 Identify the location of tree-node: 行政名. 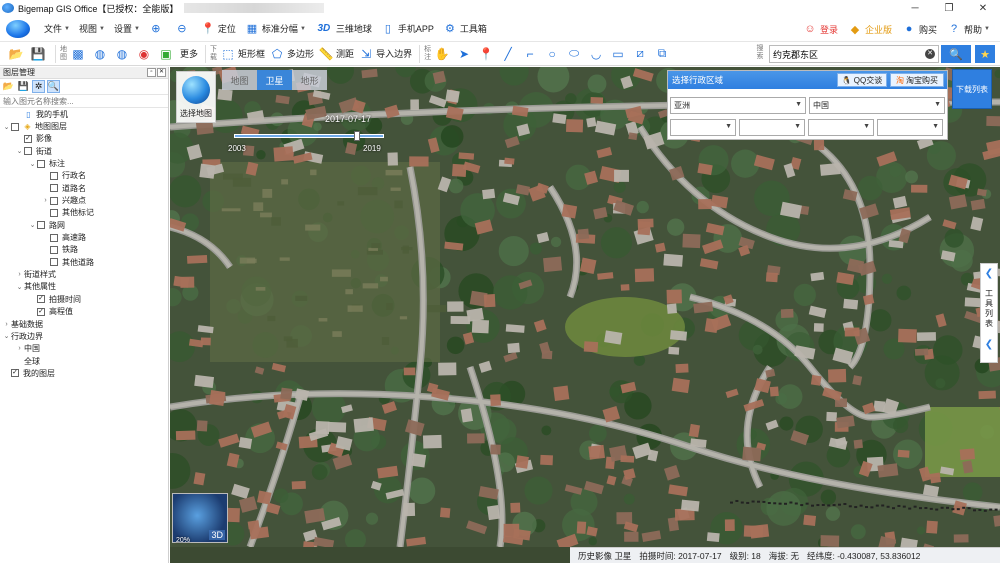
(84, 176).